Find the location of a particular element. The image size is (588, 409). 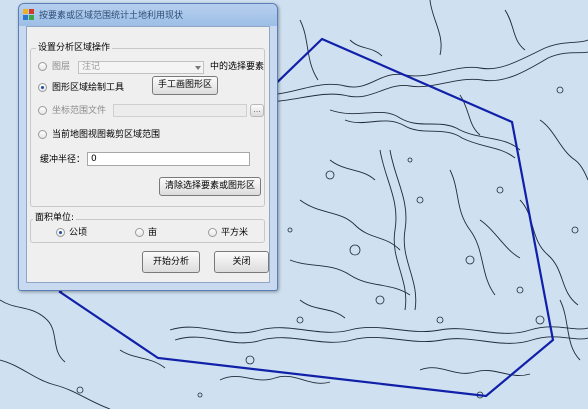

radio-draw-tool-label: 图形区域绘制工具 is located at coordinates (88, 88).